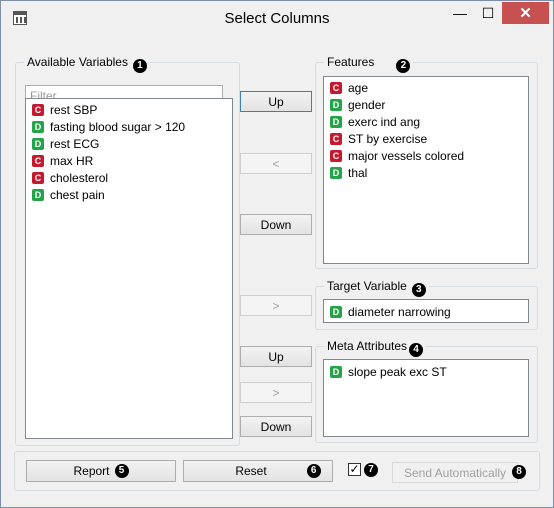 This screenshot has height=508, width=554. I want to click on available-variables-title: Available Variables 1, so click(87, 64).